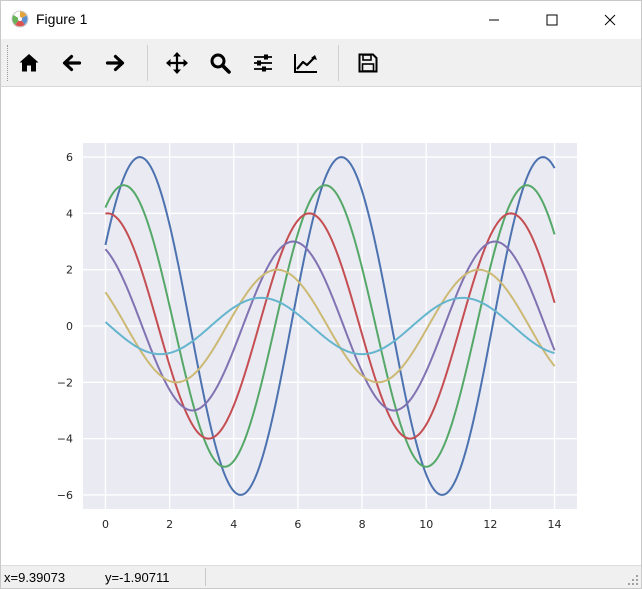 The width and height of the screenshot is (642, 589). What do you see at coordinates (105, 524) in the screenshot?
I see `x-tick-label: 0` at bounding box center [105, 524].